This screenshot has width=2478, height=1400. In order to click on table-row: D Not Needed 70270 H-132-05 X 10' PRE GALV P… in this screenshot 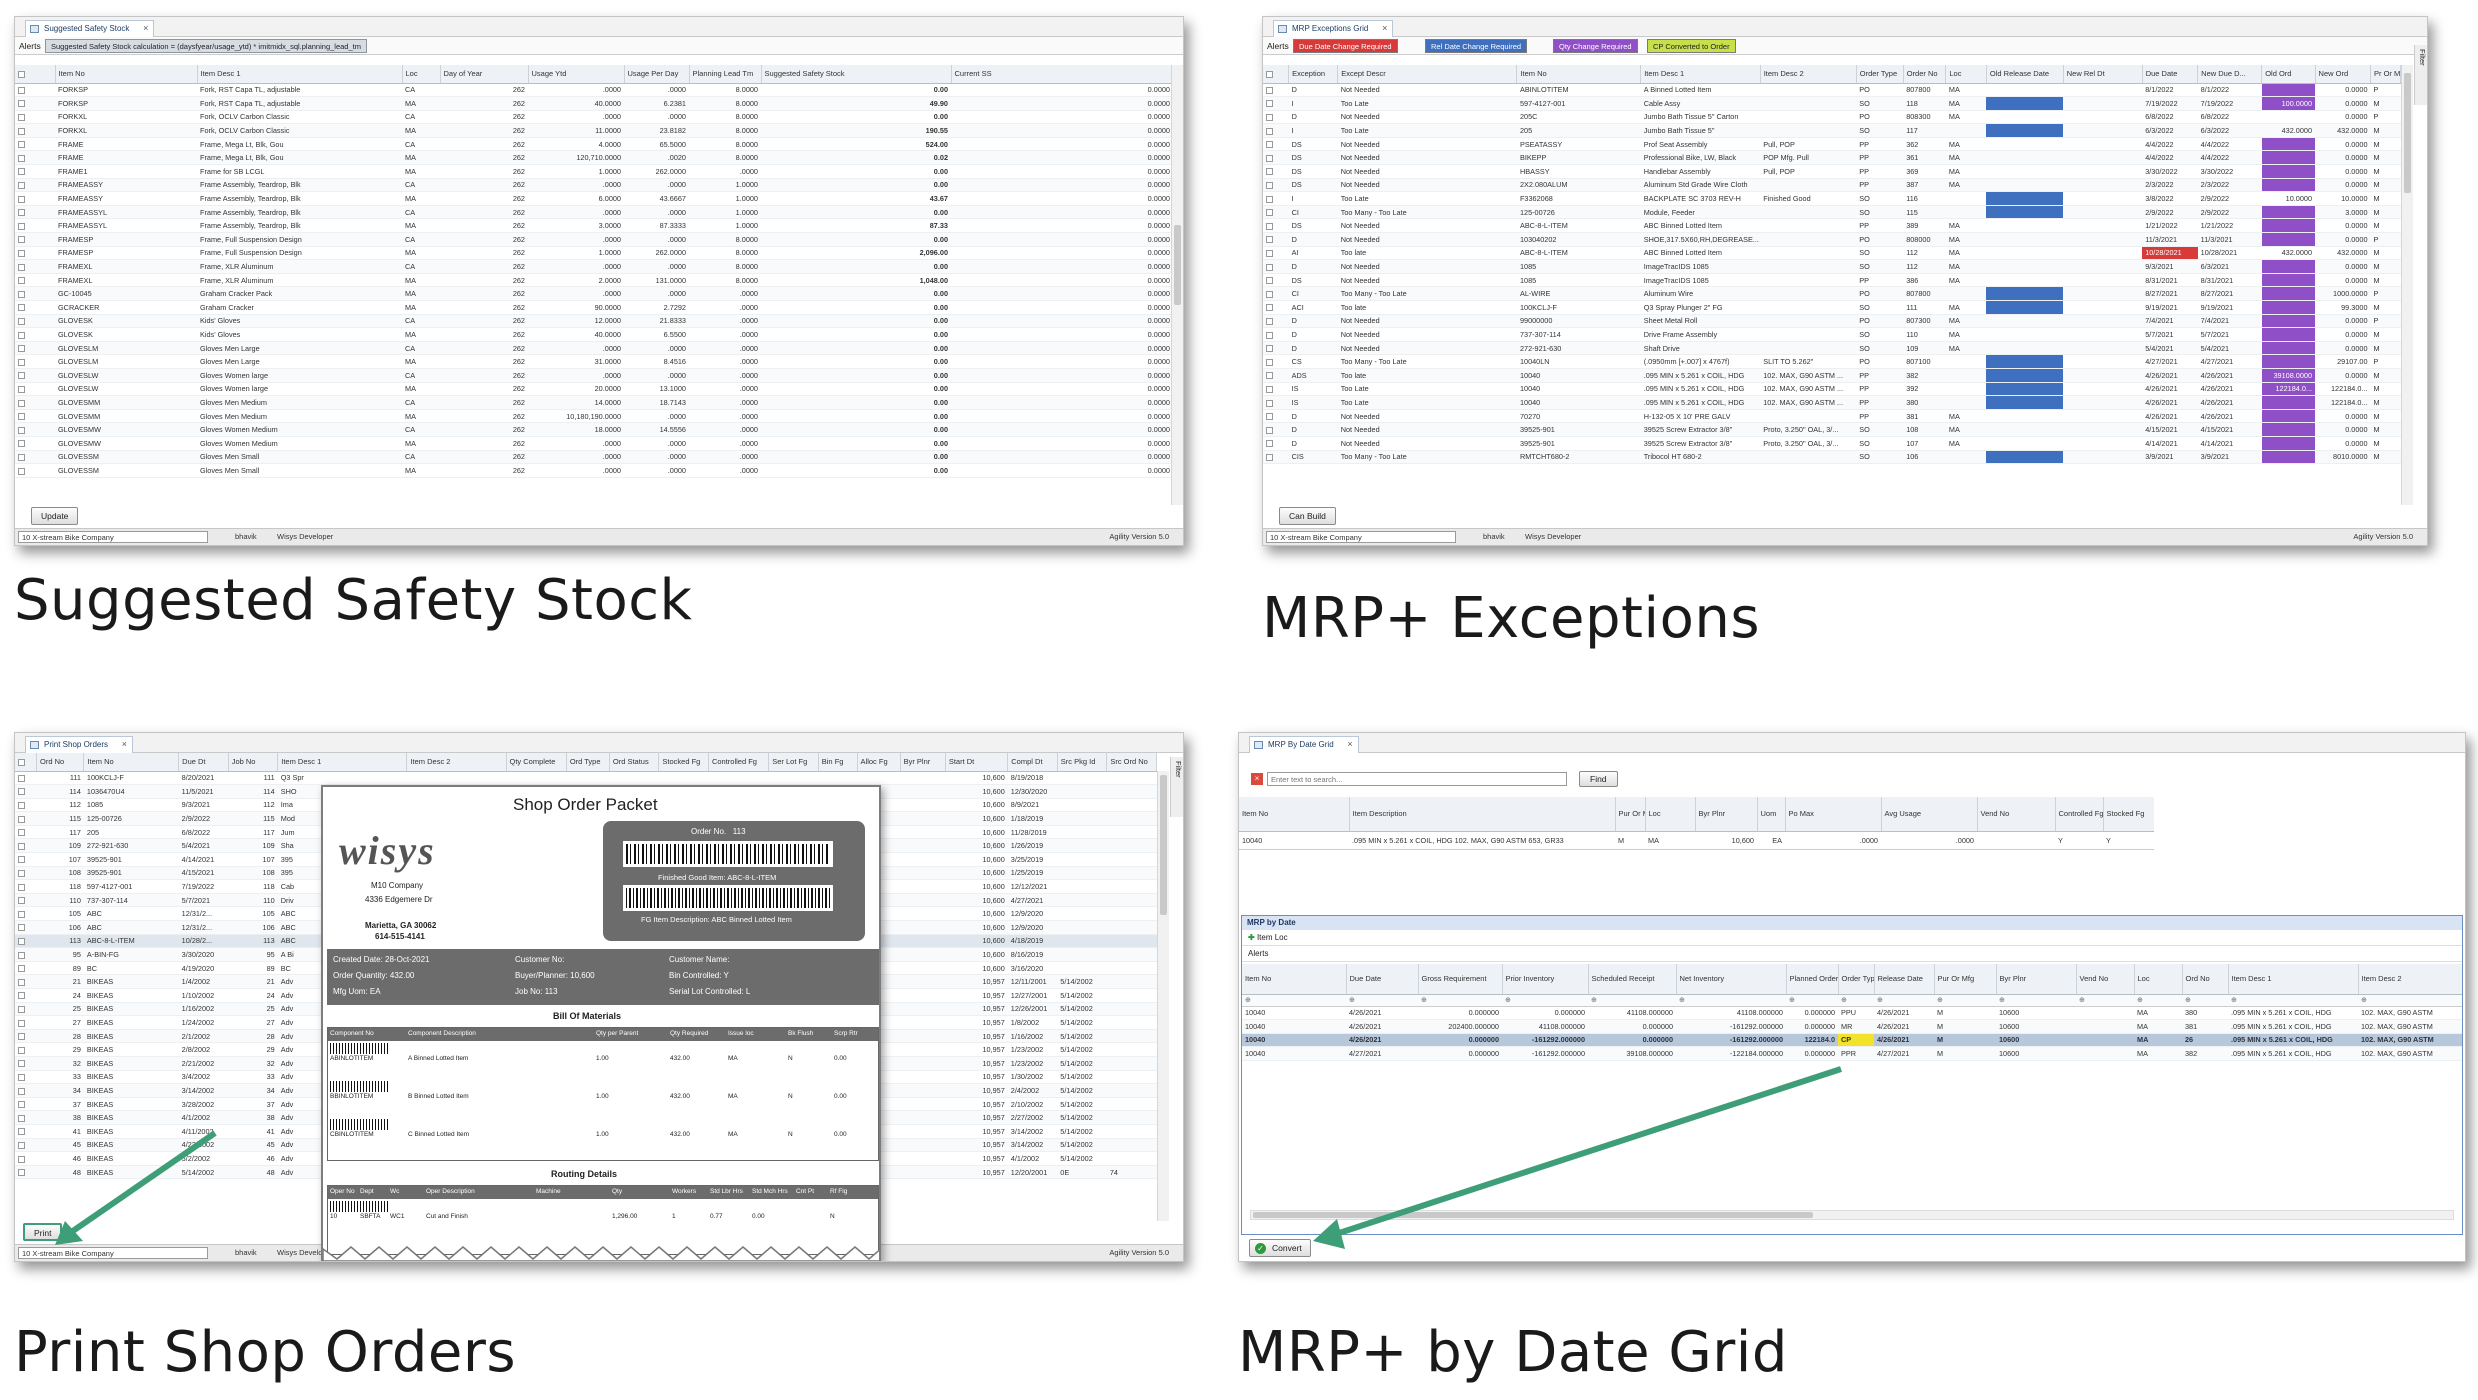, I will do `click(1832, 416)`.